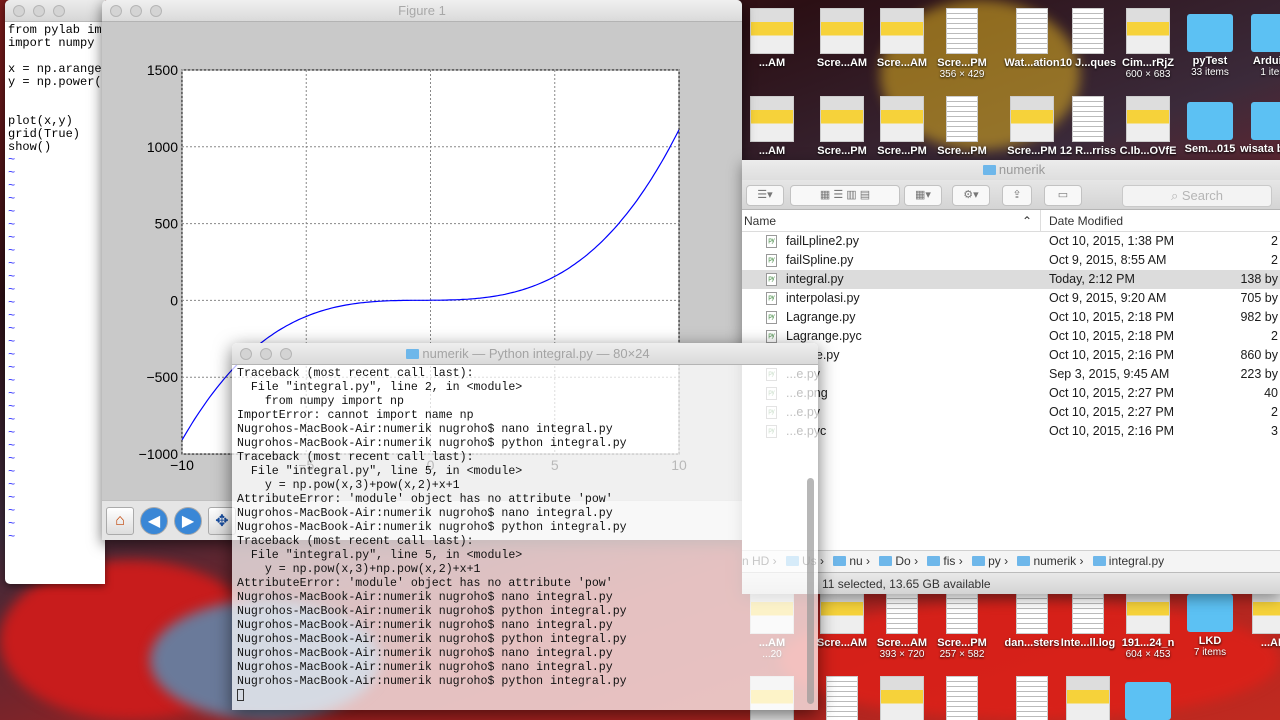 The height and width of the screenshot is (720, 1280). What do you see at coordinates (120, 521) in the screenshot?
I see `home-icon: ⌂` at bounding box center [120, 521].